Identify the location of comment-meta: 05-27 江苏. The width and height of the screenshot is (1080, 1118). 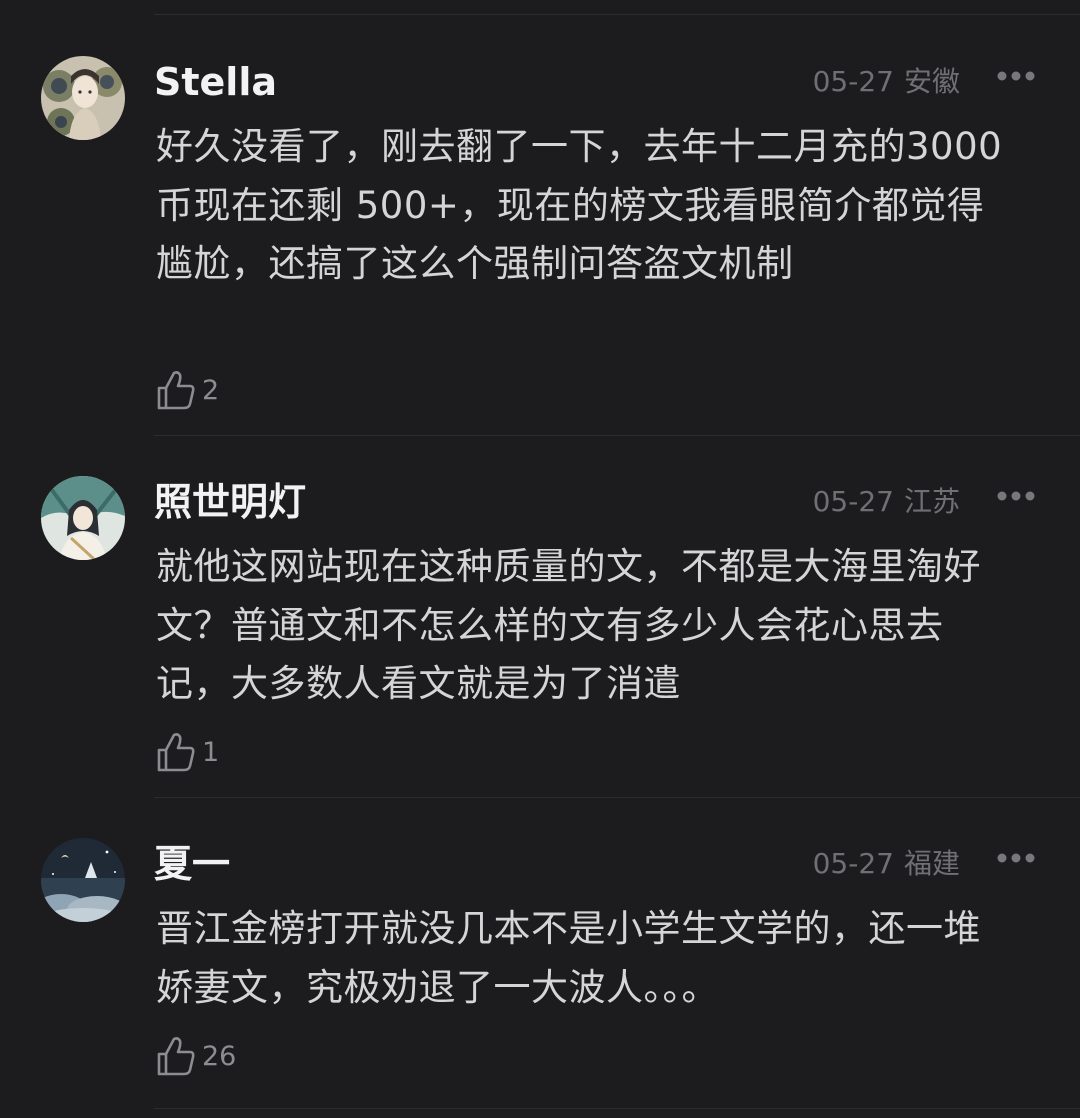
(886, 502).